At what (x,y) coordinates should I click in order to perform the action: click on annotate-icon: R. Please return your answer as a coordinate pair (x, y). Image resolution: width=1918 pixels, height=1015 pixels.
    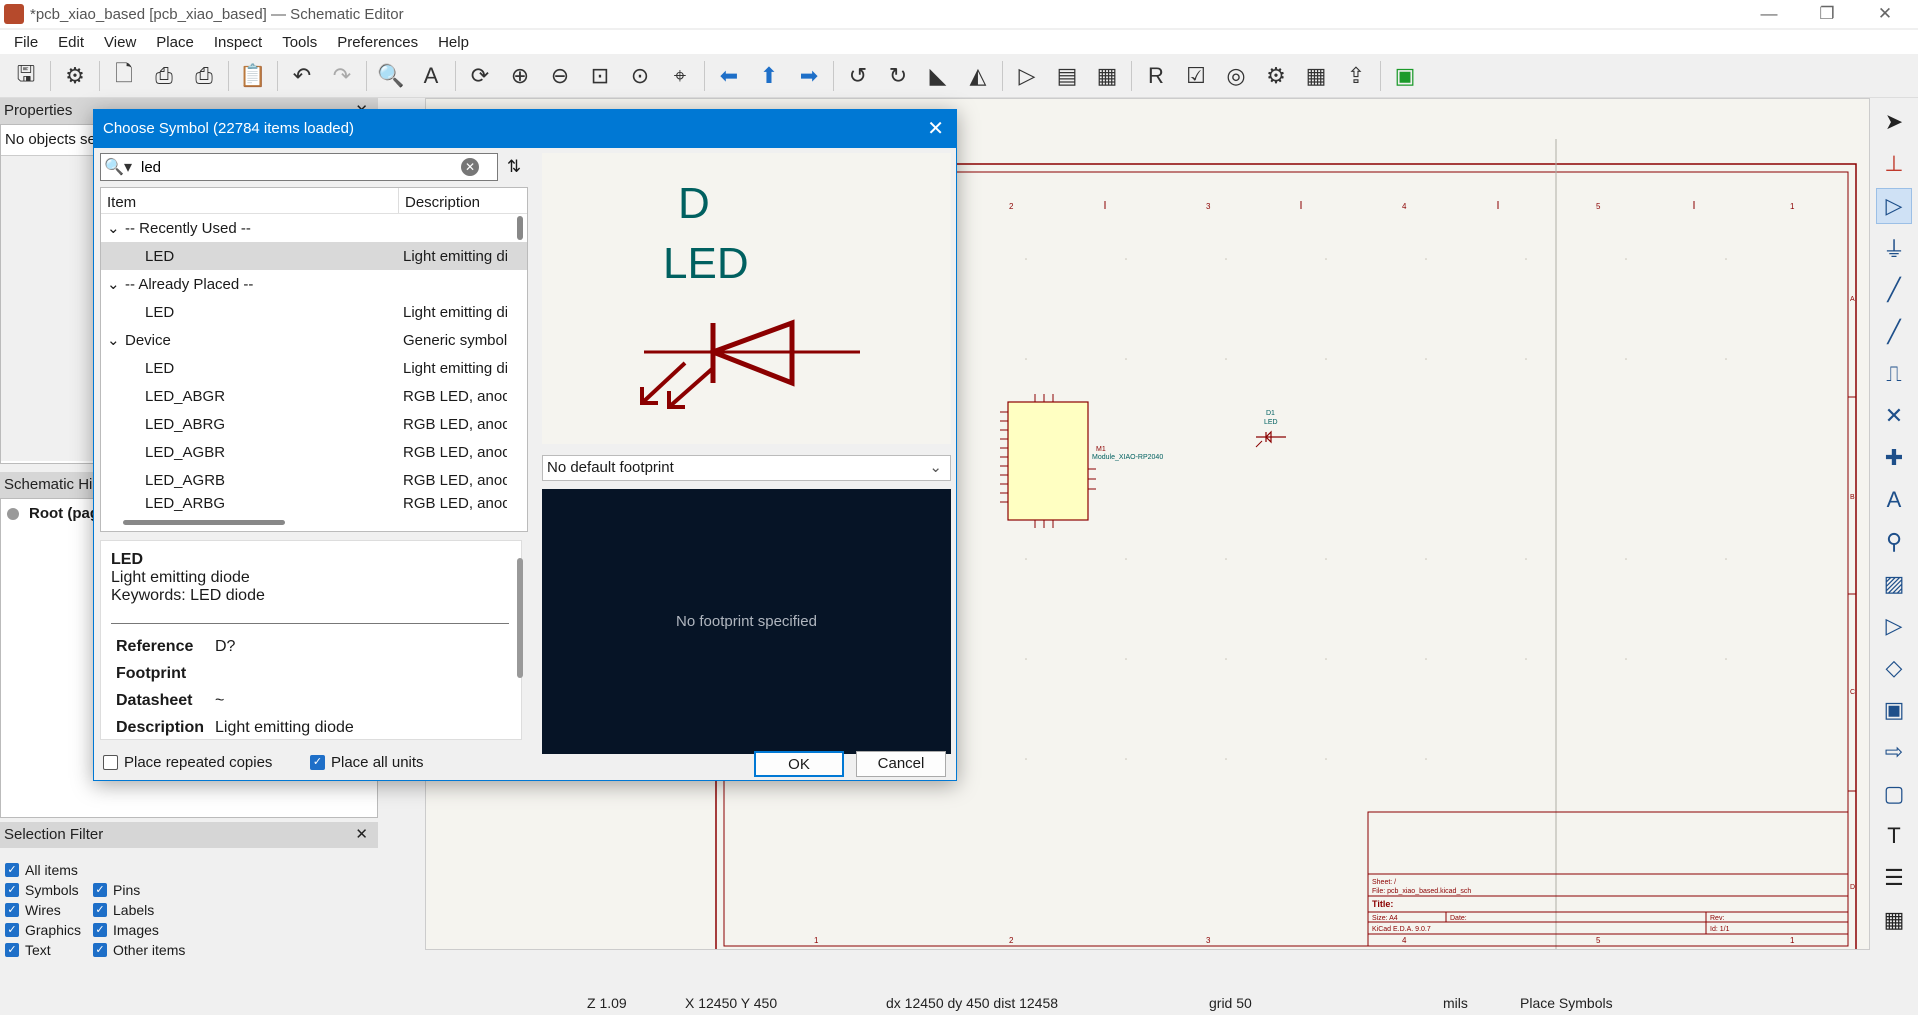
    Looking at the image, I should click on (1156, 76).